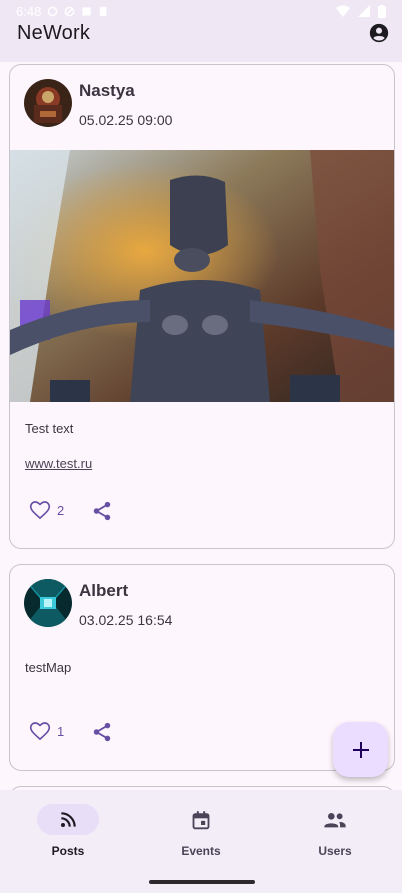  I want to click on nav-indicator, so click(68, 819).